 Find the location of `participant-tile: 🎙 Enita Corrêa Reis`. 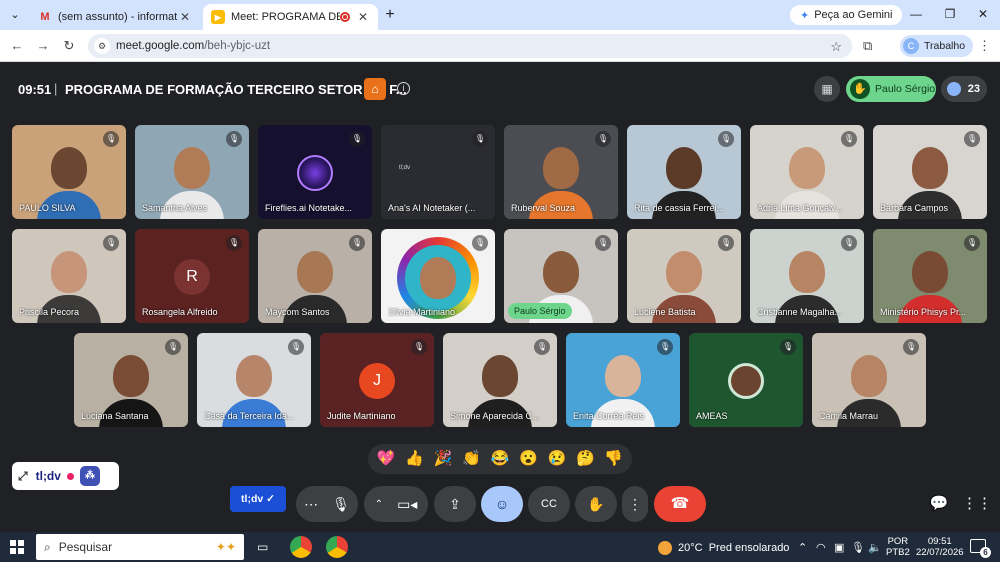

participant-tile: 🎙 Enita Corrêa Reis is located at coordinates (623, 380).